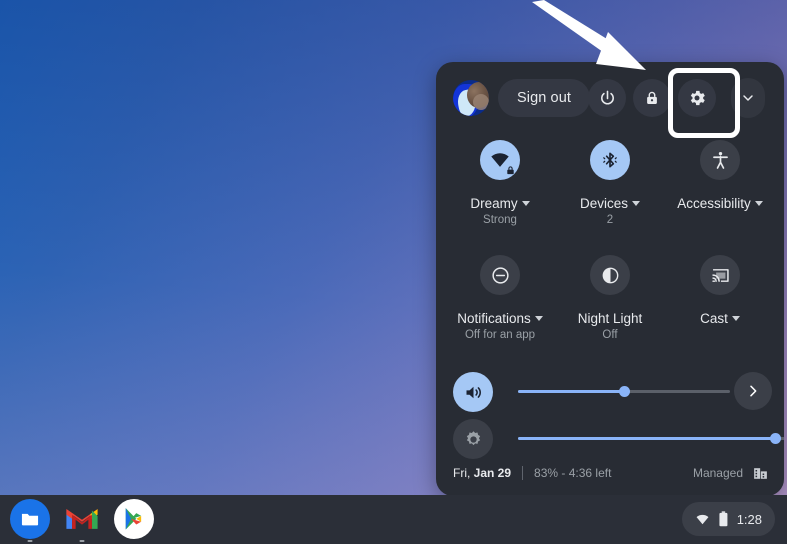 The width and height of the screenshot is (787, 544). Describe the element at coordinates (702, 519) in the screenshot. I see `wifi-icon` at that location.